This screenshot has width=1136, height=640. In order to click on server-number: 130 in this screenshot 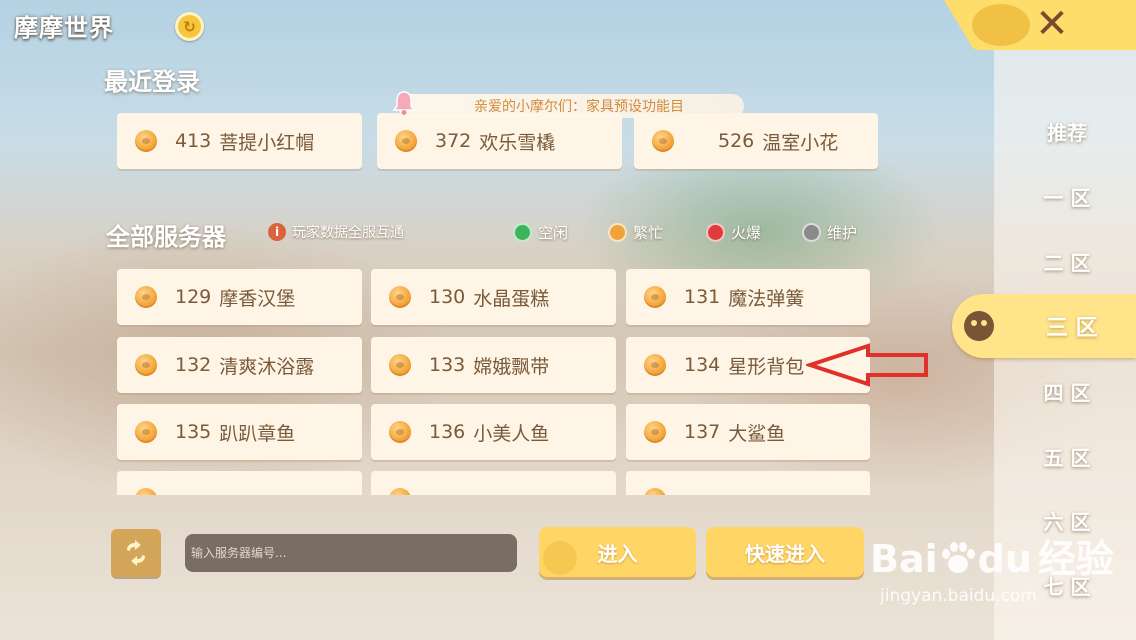, I will do `click(447, 297)`.